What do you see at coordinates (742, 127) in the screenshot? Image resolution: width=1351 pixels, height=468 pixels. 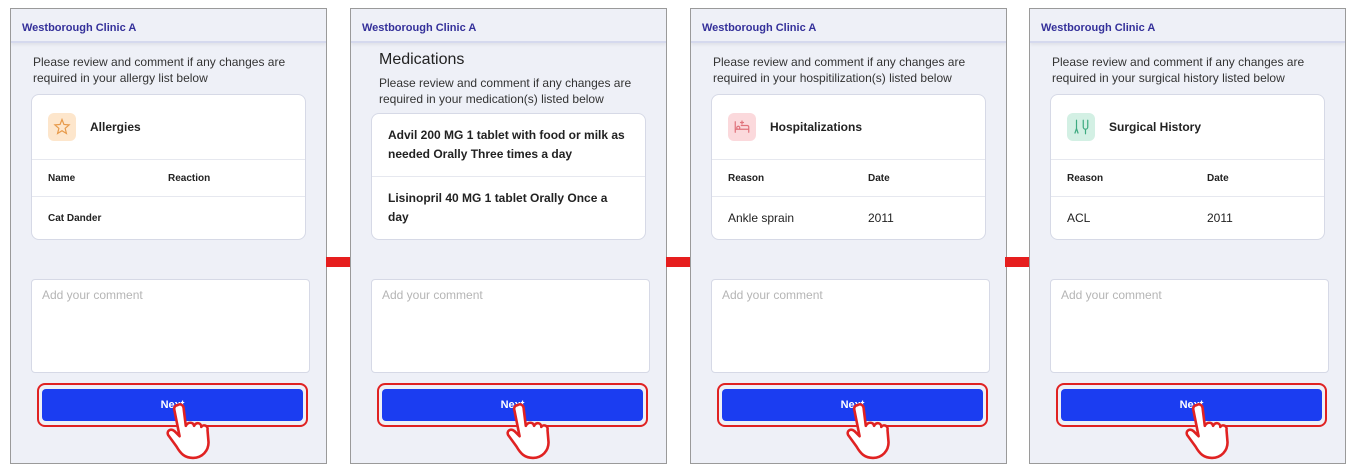 I see `hospital-bed-icon` at bounding box center [742, 127].